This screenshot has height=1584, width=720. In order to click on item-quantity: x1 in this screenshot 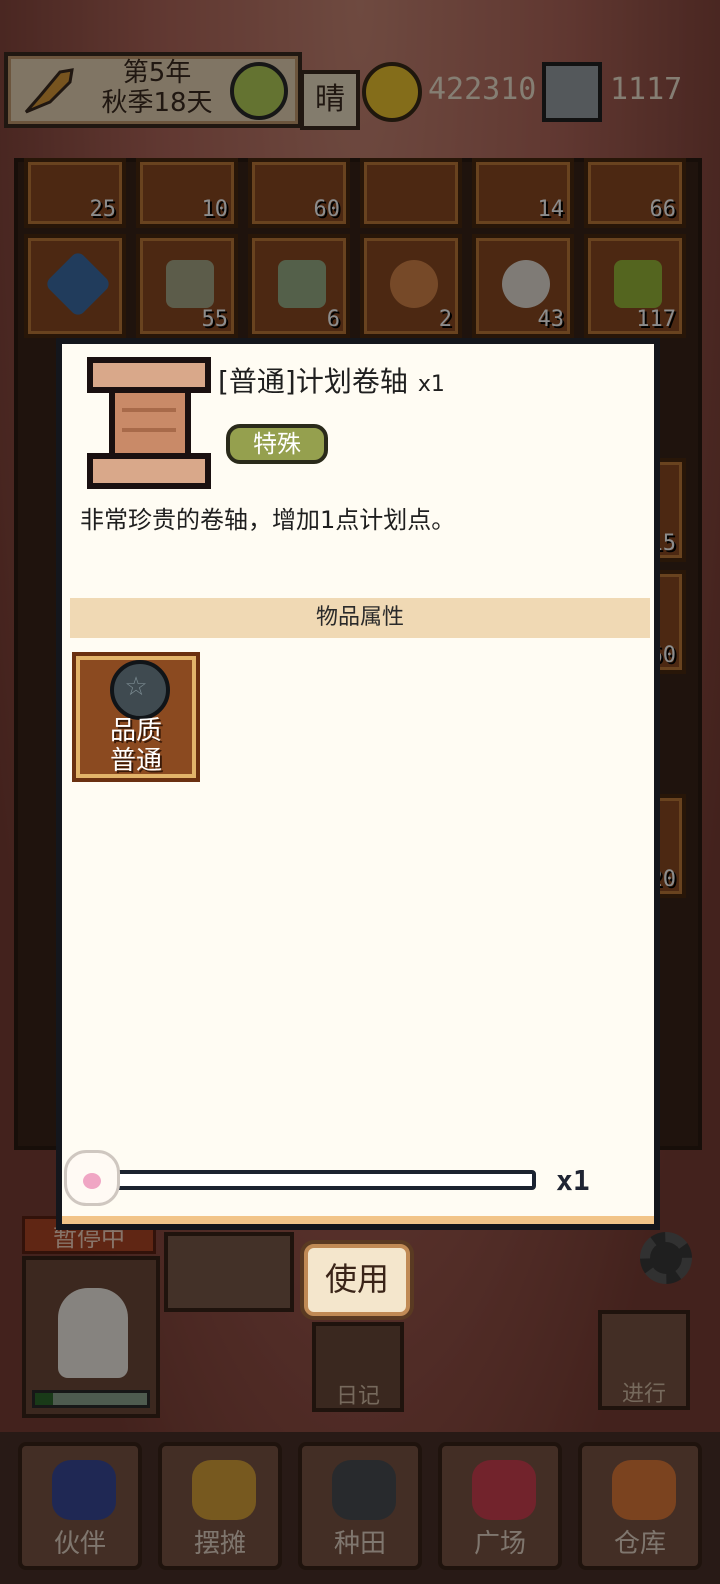, I will do `click(431, 384)`.